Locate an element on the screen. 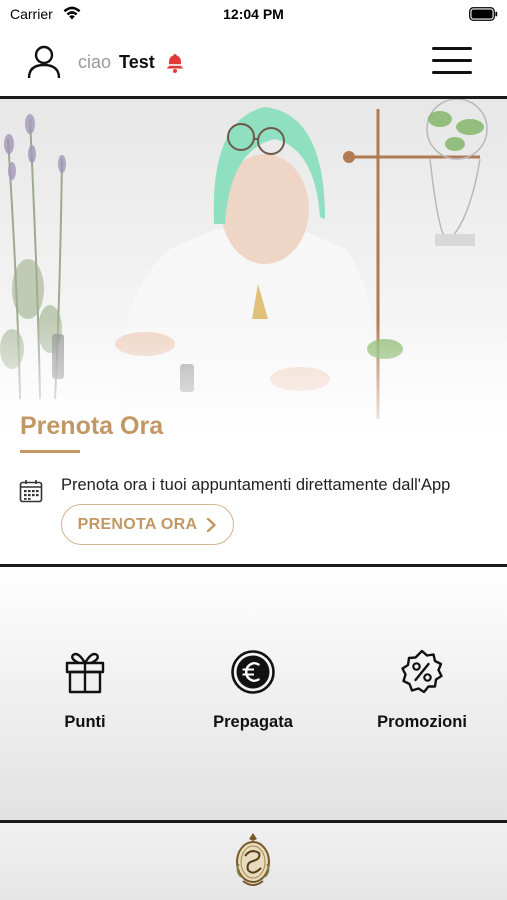  prepaid-shortcut: Prepagata is located at coordinates (253, 690).